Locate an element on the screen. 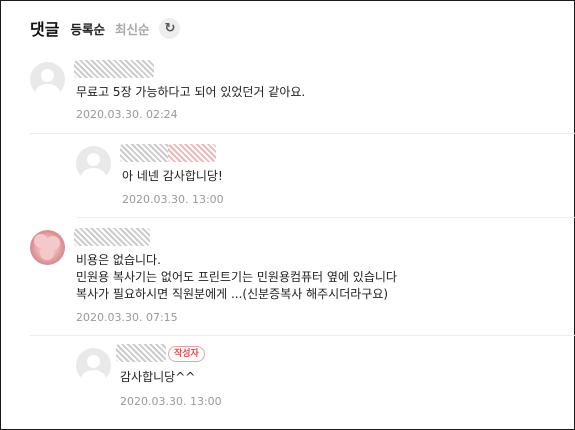 The height and width of the screenshot is (430, 575). reply-text: 감사합니당^^ is located at coordinates (158, 377).